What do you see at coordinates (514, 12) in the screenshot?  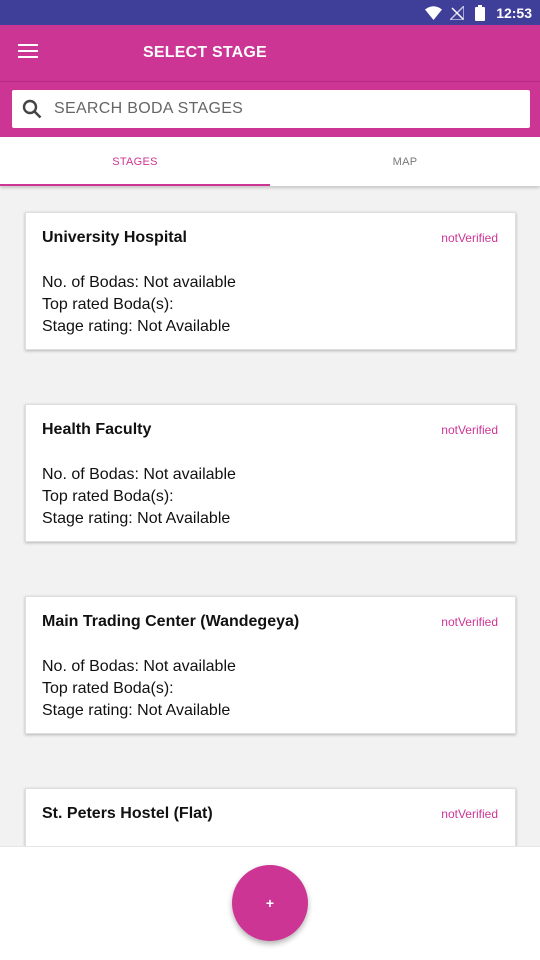 I see `status-time: 12:53` at bounding box center [514, 12].